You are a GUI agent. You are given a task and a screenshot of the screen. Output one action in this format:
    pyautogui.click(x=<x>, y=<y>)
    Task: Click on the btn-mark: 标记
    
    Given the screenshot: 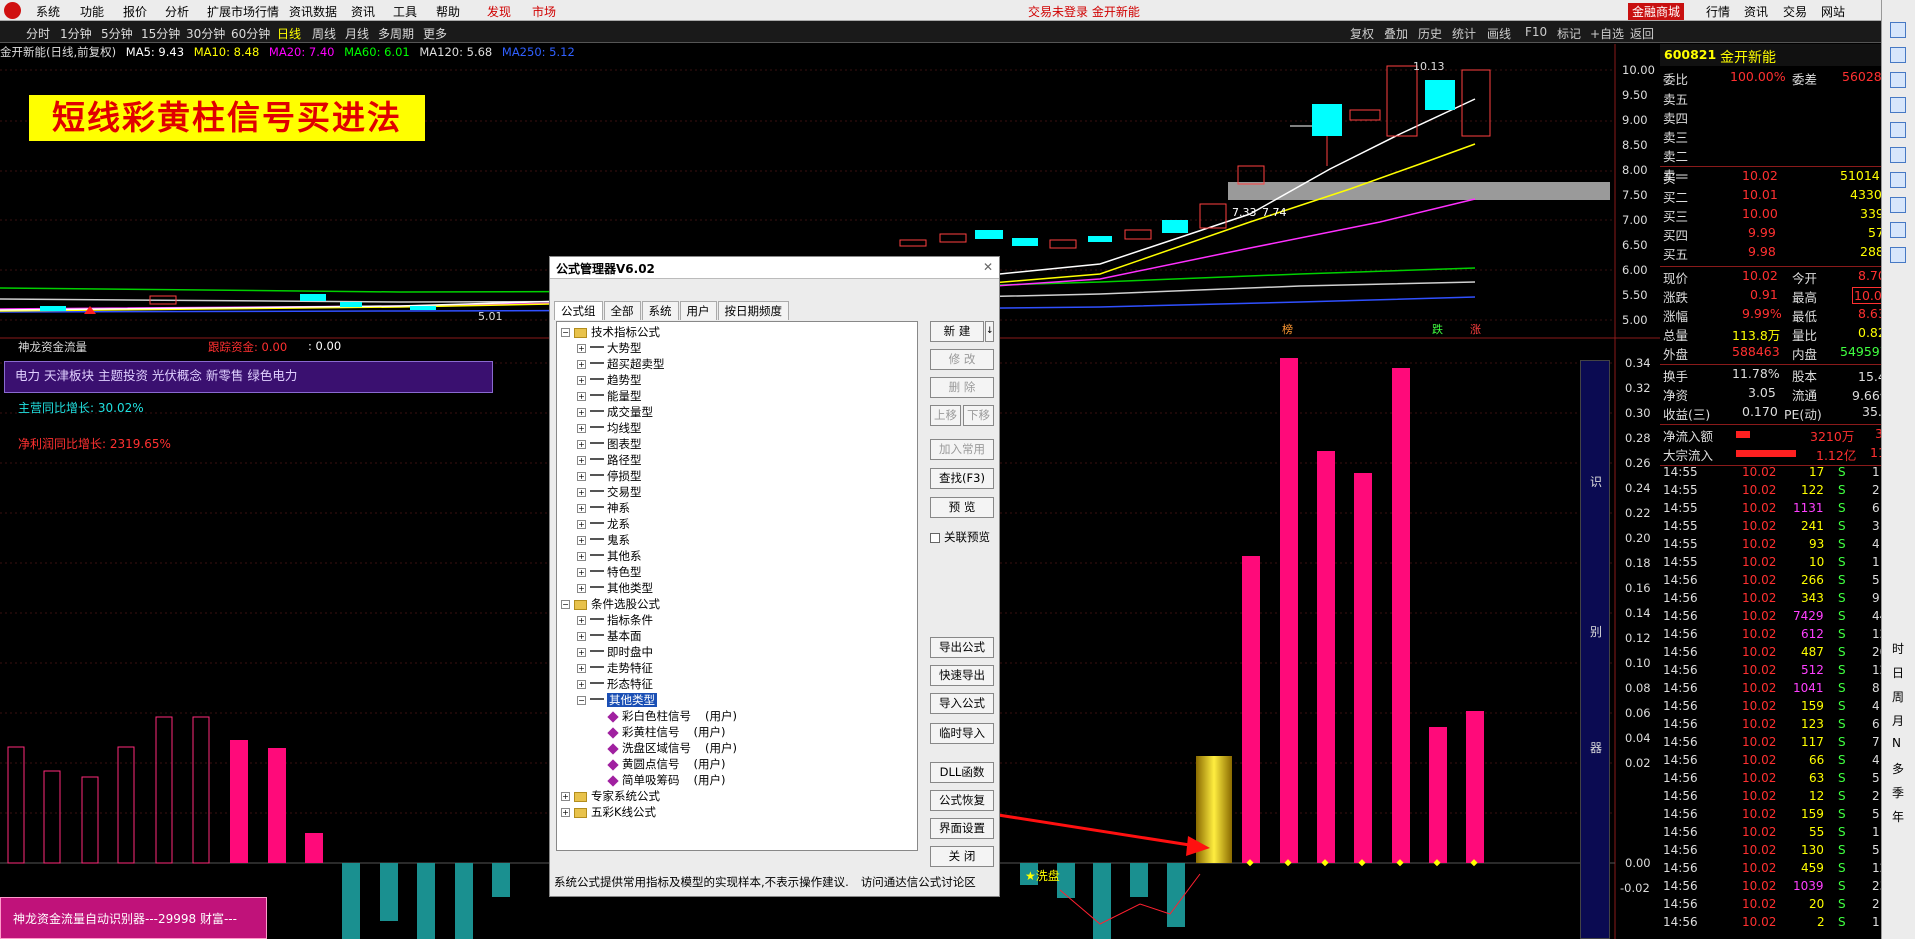 What is the action you would take?
    pyautogui.click(x=1569, y=33)
    